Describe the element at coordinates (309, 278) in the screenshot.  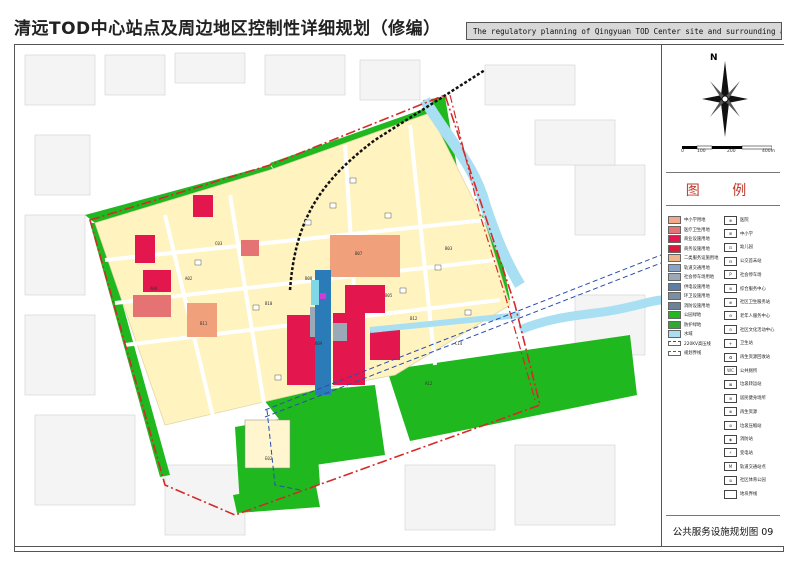
I see `parcel-code: B08` at that location.